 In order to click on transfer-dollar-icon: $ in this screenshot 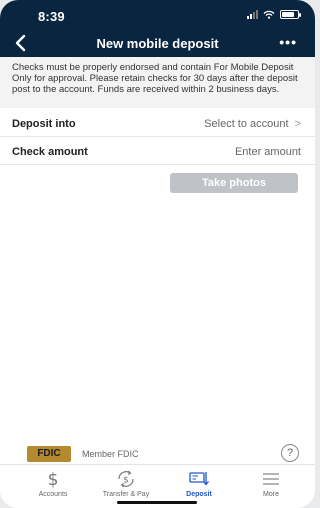, I will do `click(126, 479)`.